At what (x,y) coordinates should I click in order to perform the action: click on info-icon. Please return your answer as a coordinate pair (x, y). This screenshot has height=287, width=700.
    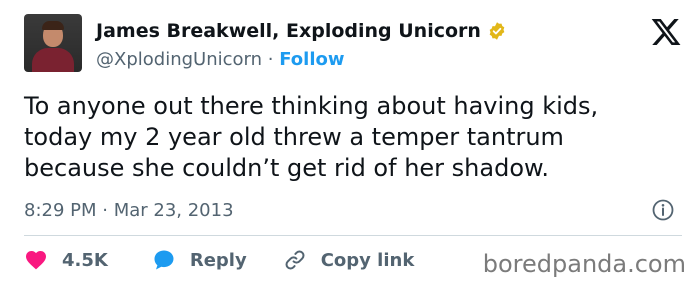
    Looking at the image, I should click on (663, 210).